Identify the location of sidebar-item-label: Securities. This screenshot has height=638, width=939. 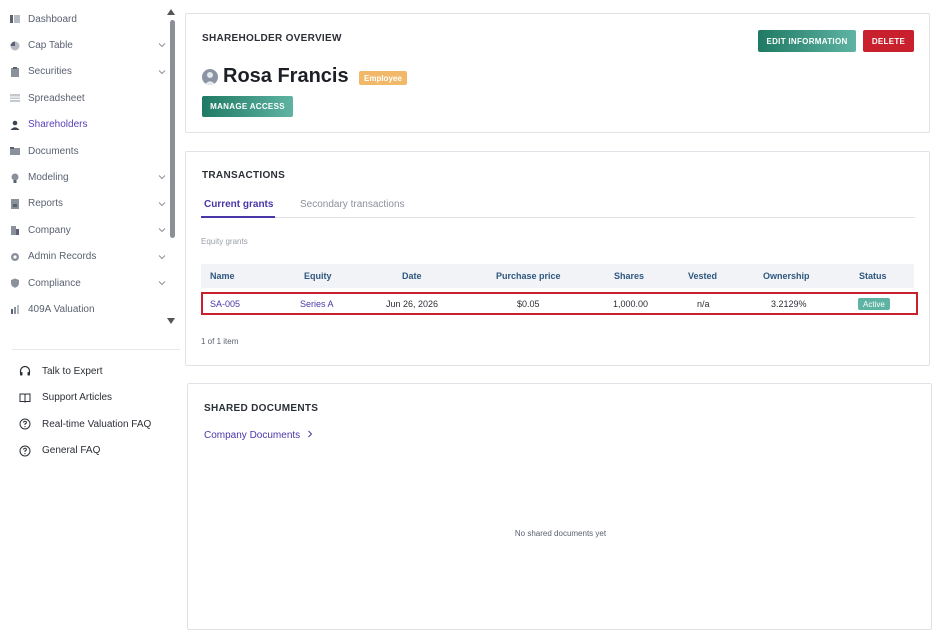
(50, 72).